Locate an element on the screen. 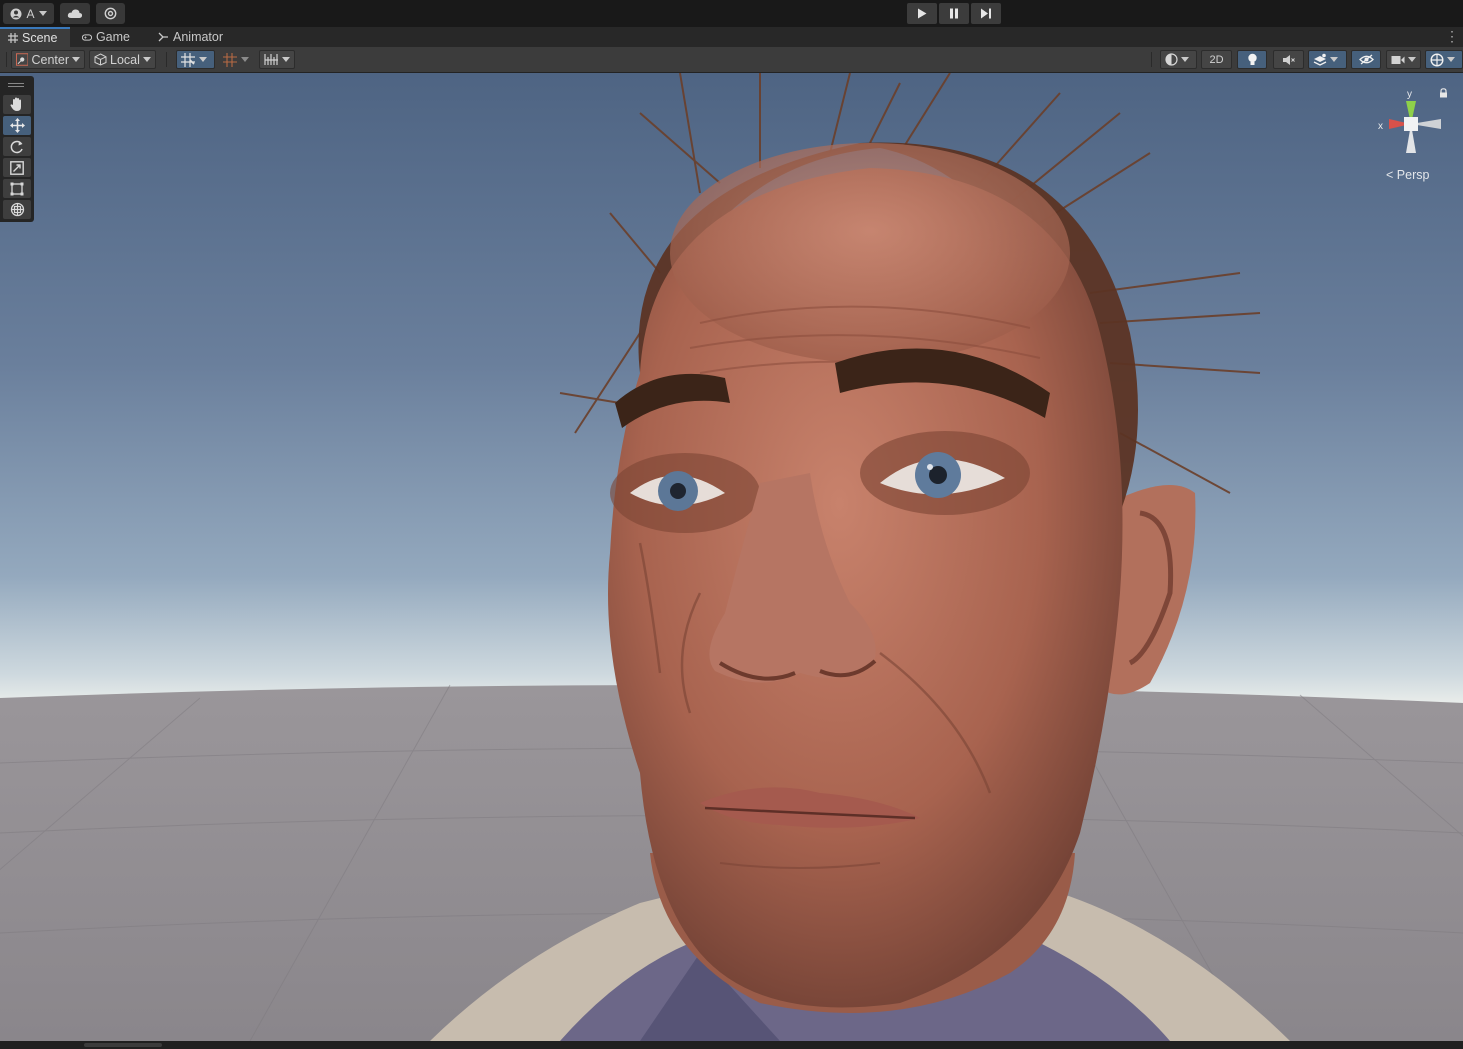  transform-tool-button is located at coordinates (17, 209).